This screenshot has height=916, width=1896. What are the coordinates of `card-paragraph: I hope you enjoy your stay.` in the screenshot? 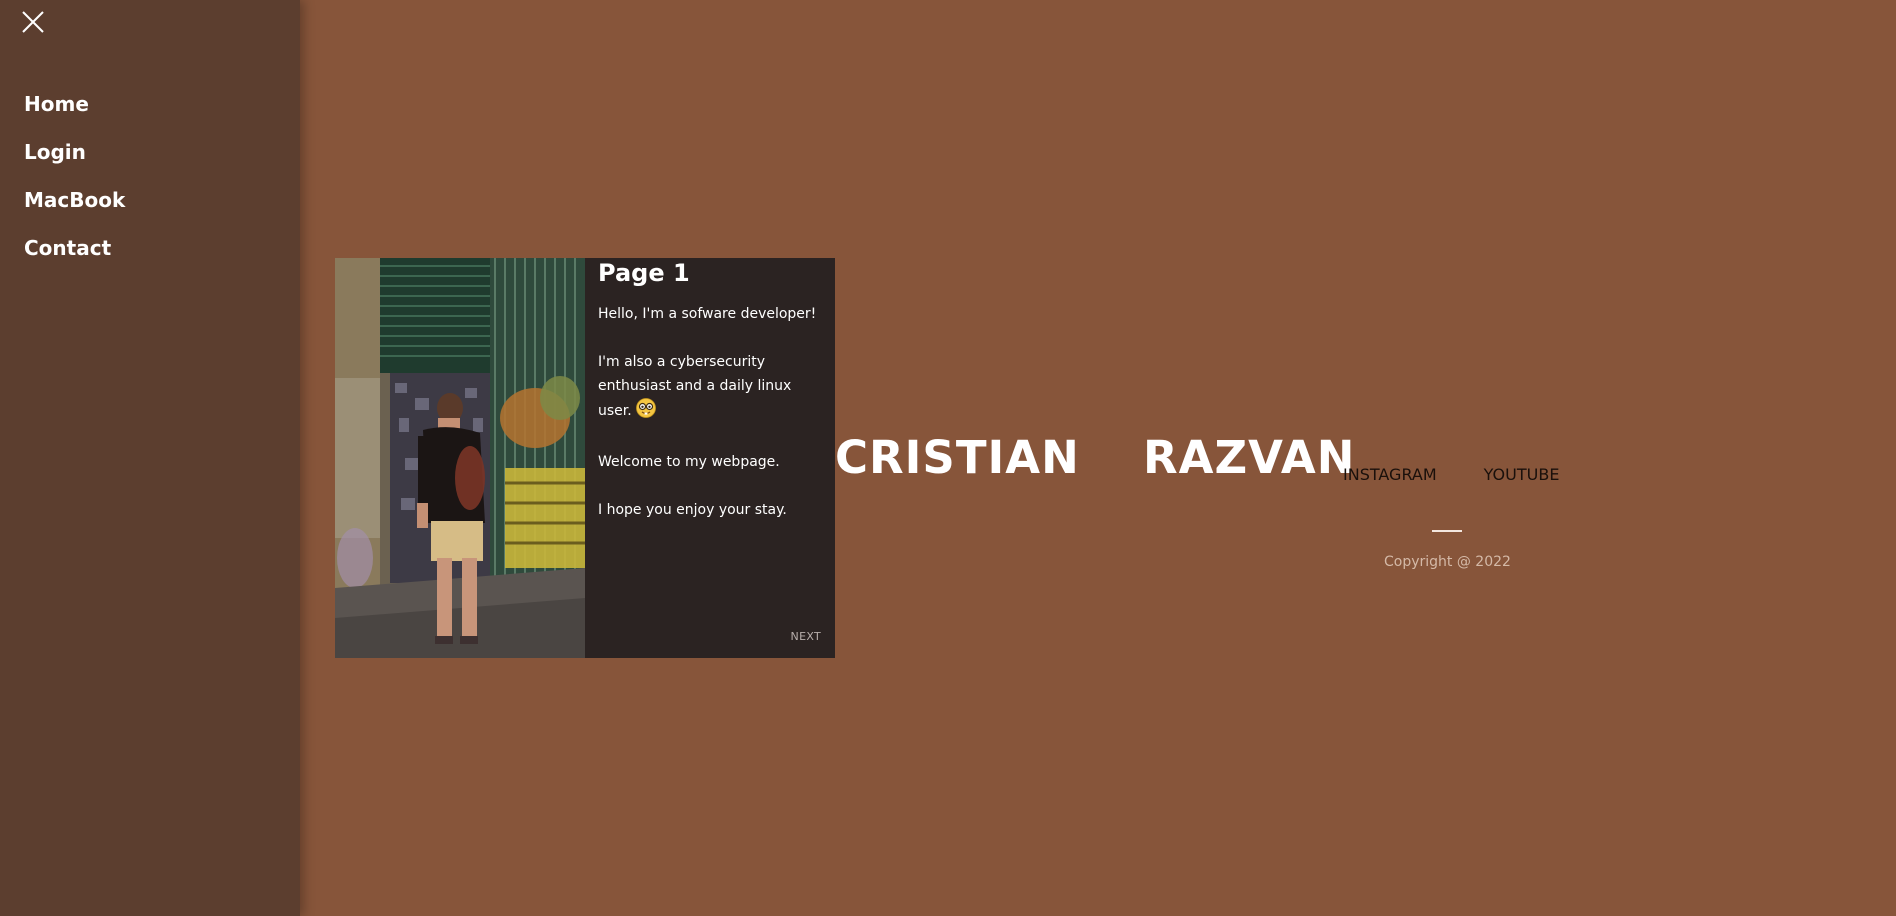 It's located at (692, 510).